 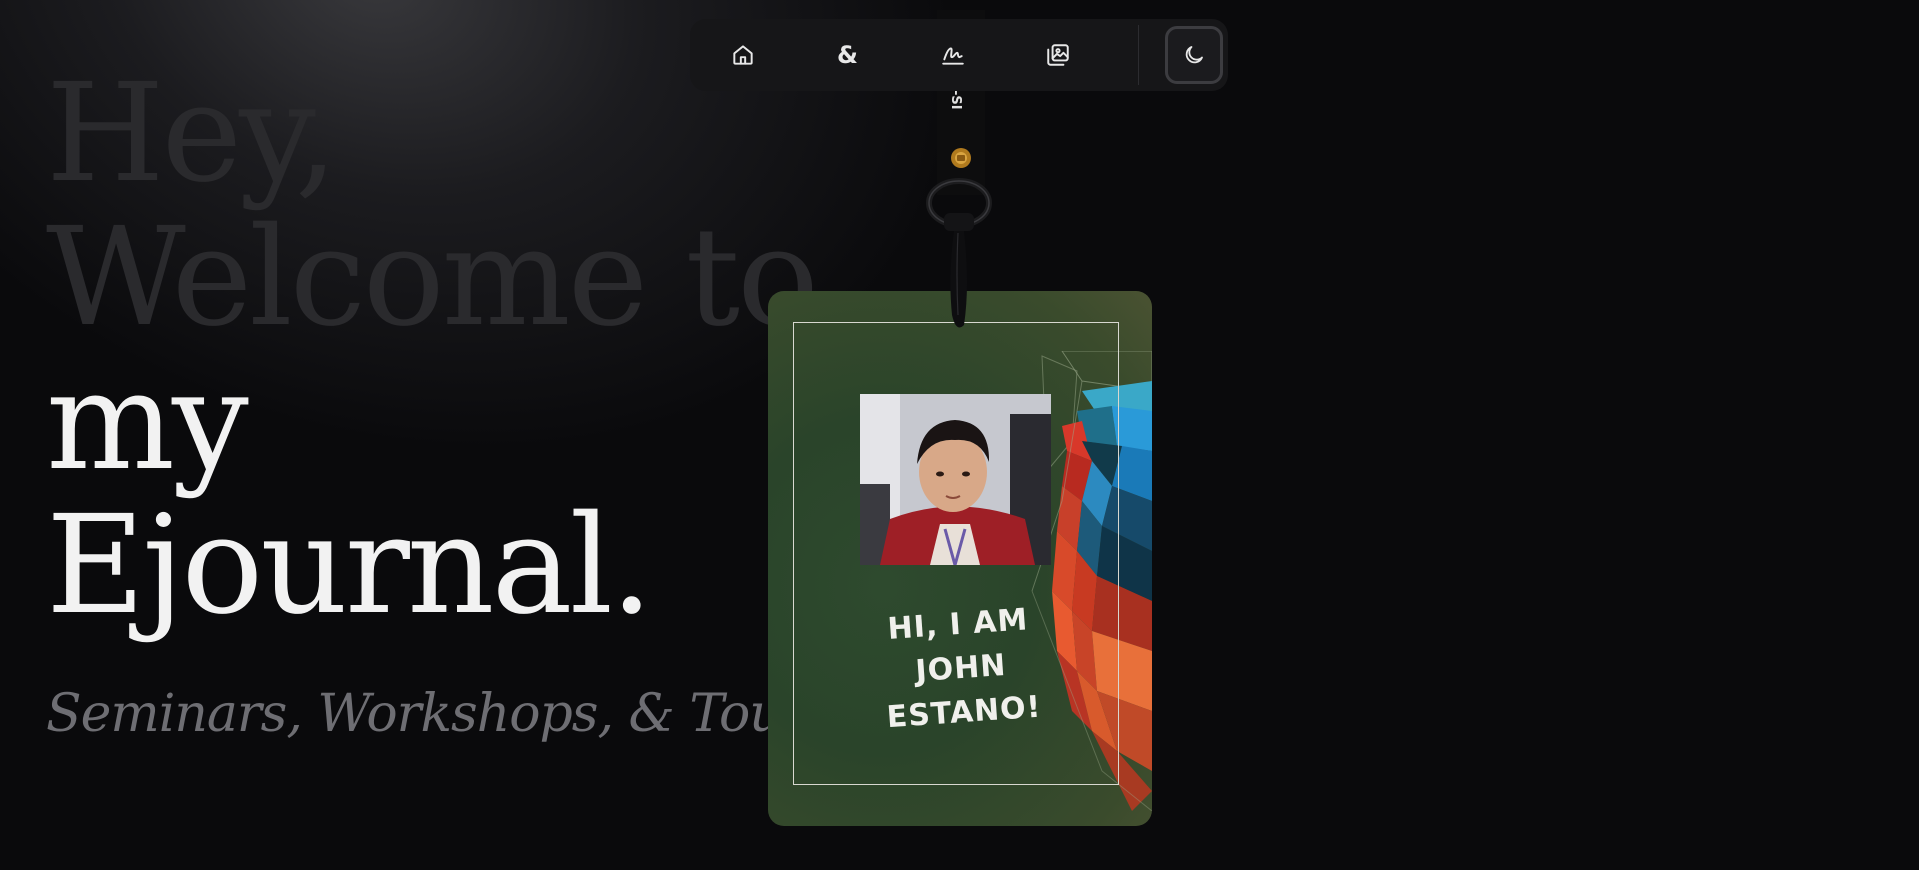 I want to click on nav-signature-button, so click(x=952, y=55).